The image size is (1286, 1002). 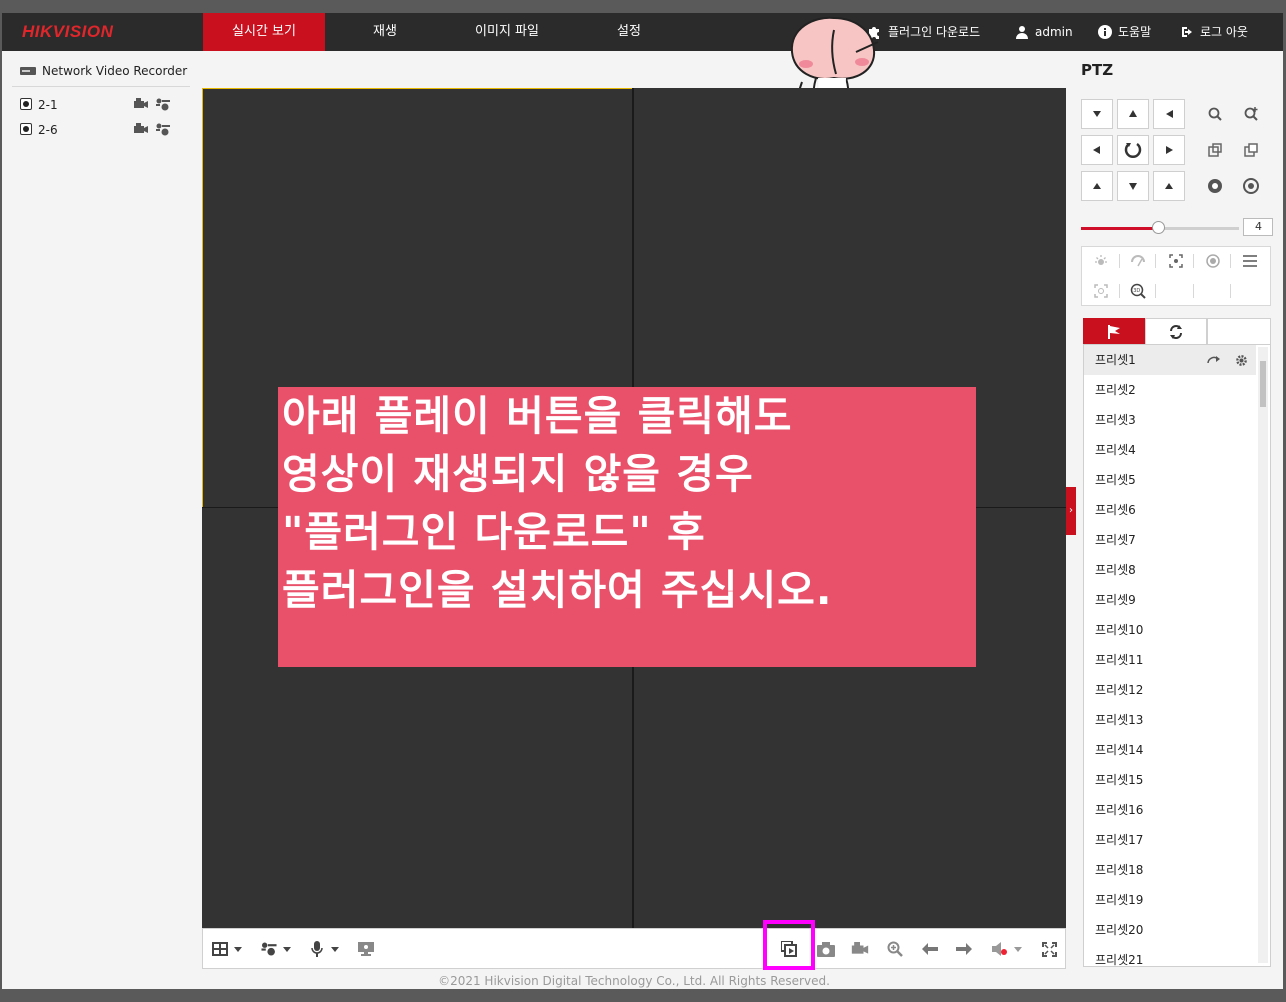 I want to click on wiper-button, so click(x=1138, y=261).